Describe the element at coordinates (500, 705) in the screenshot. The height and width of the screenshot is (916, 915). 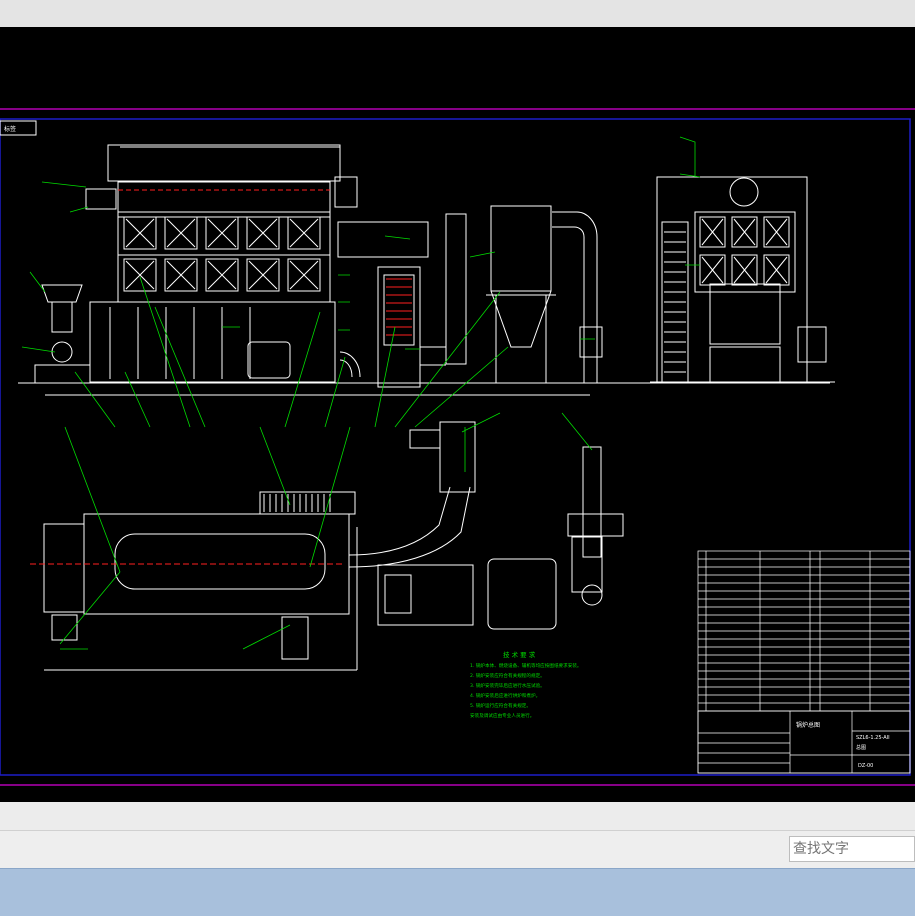
I see `note-line: 5. 锅炉运行应符合有关规定。` at that location.